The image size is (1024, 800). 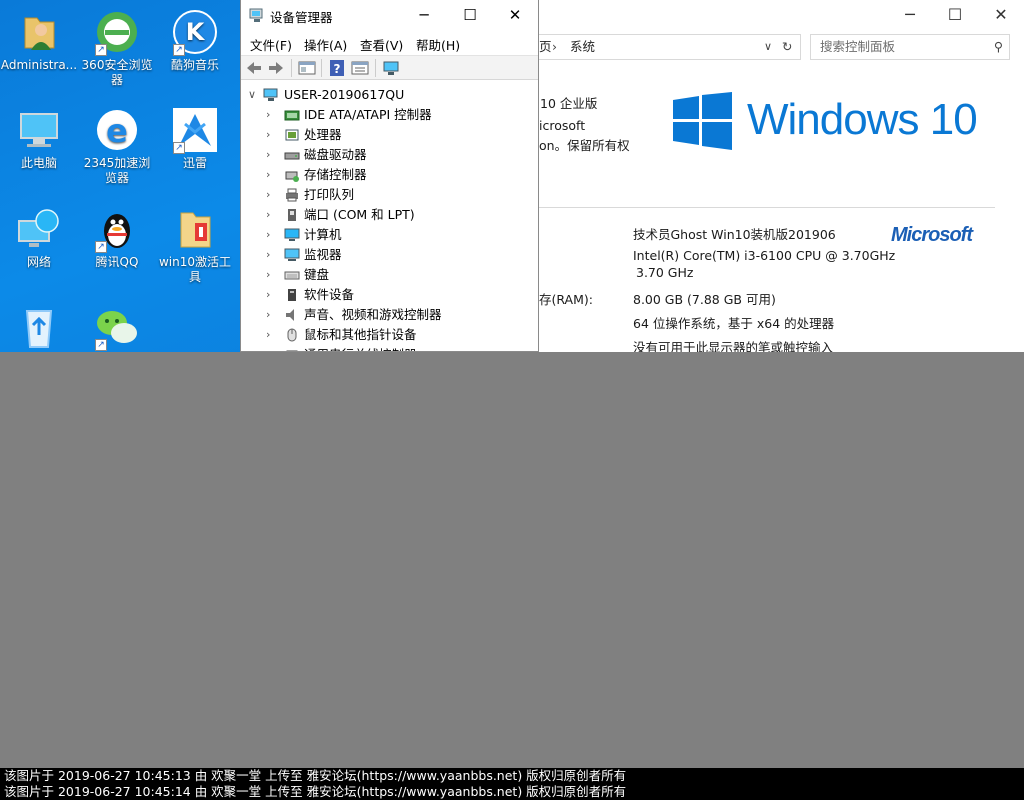 What do you see at coordinates (271, 44) in the screenshot?
I see `menu-file: 文件(F)` at bounding box center [271, 44].